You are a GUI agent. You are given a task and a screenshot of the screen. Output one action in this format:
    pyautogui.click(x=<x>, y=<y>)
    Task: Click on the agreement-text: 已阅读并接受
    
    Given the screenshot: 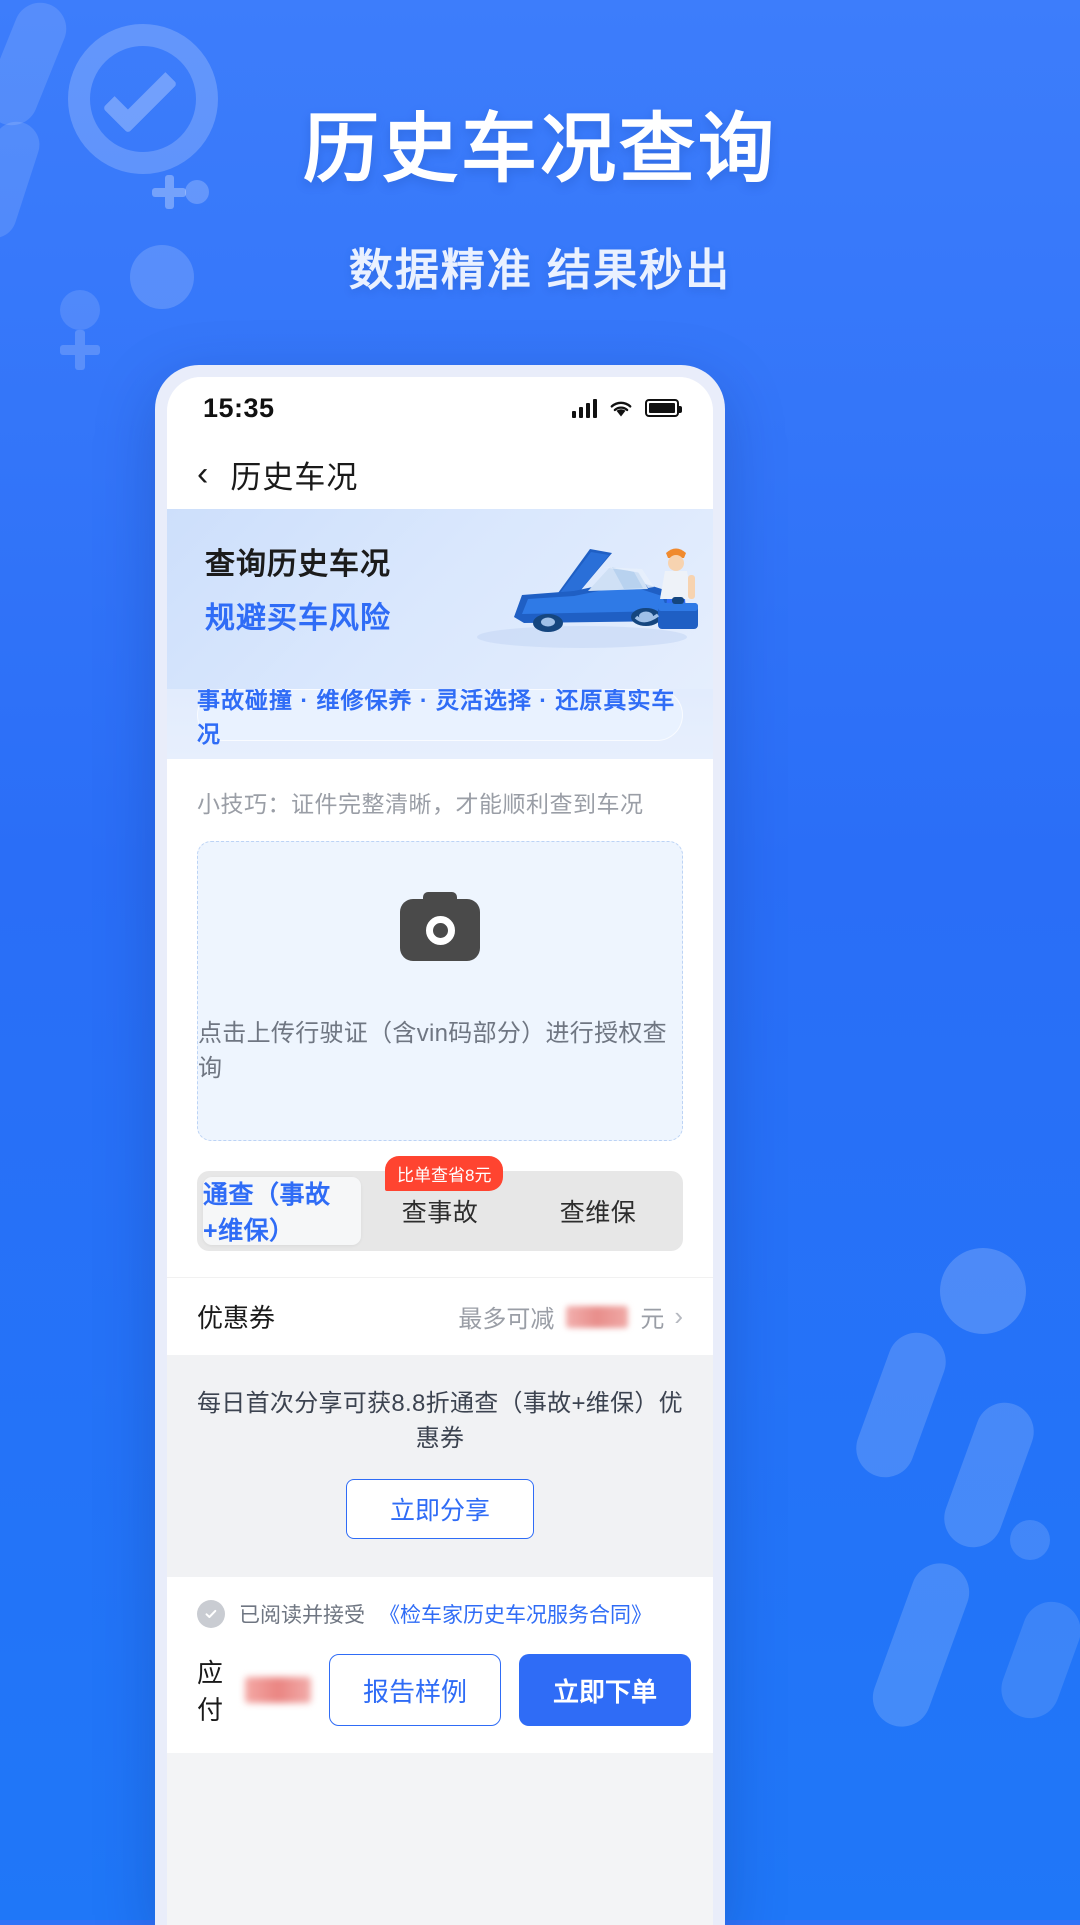 What is the action you would take?
    pyautogui.click(x=302, y=1615)
    